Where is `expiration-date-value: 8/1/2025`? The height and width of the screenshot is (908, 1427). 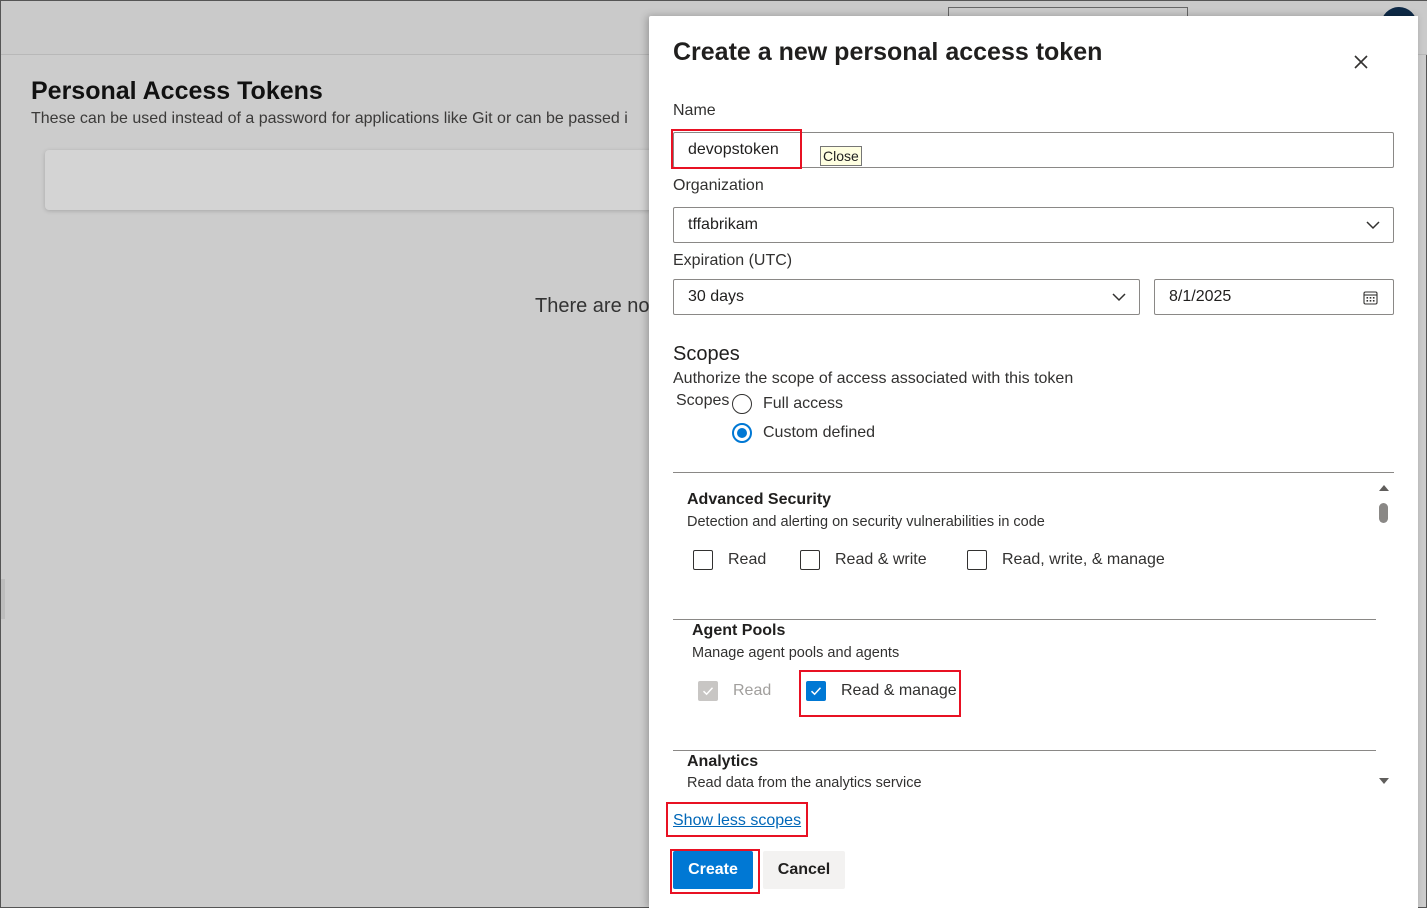
expiration-date-value: 8/1/2025 is located at coordinates (1200, 296).